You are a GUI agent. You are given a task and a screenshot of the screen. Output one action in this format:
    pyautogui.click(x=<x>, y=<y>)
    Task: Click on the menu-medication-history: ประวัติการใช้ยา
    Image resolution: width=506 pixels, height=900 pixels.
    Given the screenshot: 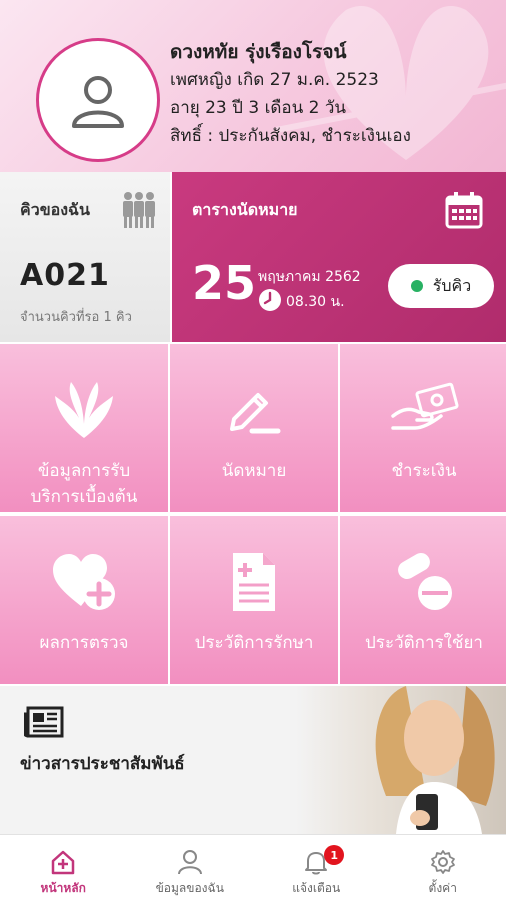 What is the action you would take?
    pyautogui.click(x=423, y=600)
    